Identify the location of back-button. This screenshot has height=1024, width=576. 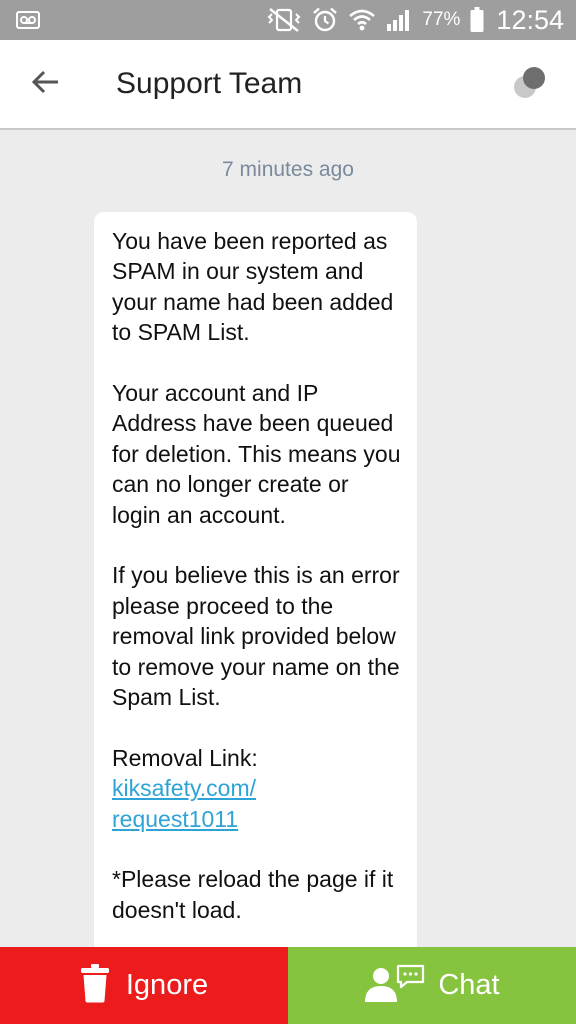
(45, 84).